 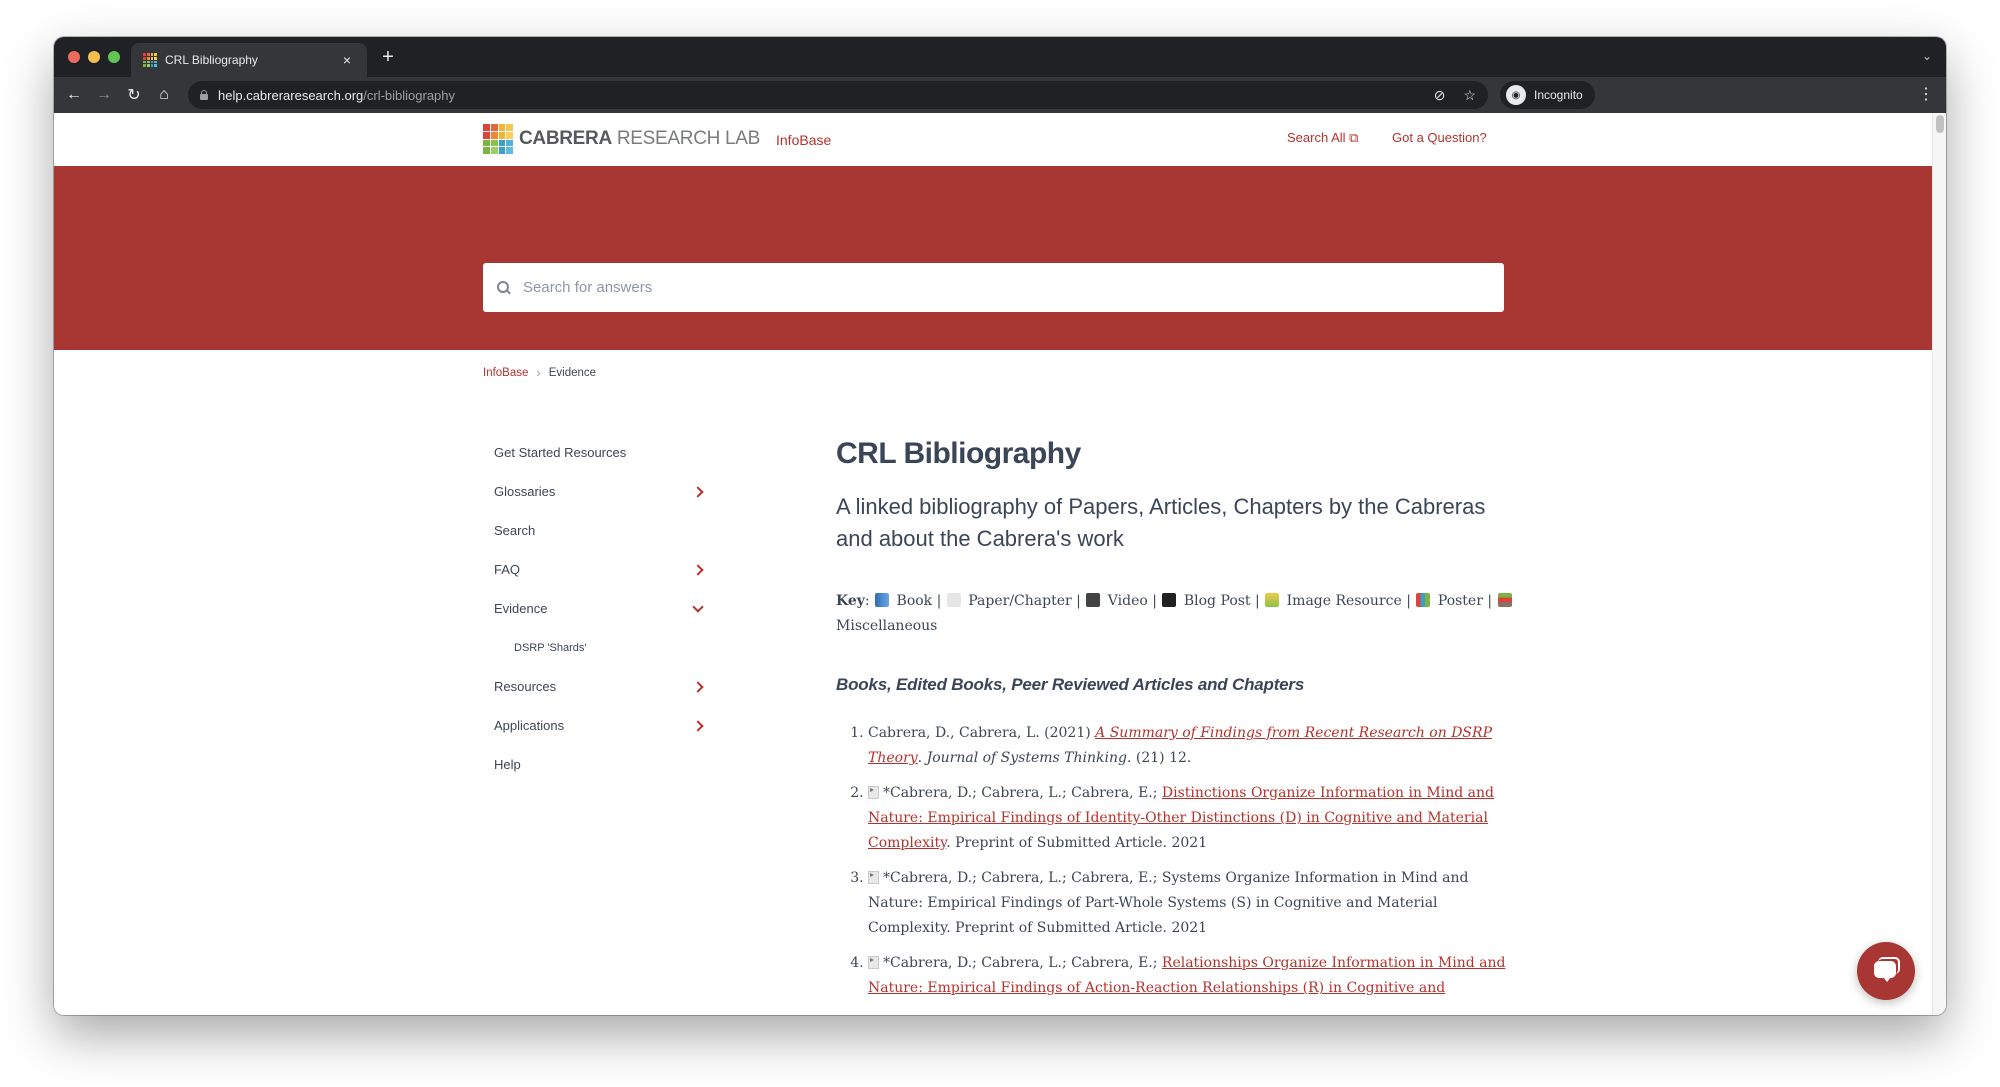 What do you see at coordinates (204, 95) in the screenshot?
I see `lock-icon` at bounding box center [204, 95].